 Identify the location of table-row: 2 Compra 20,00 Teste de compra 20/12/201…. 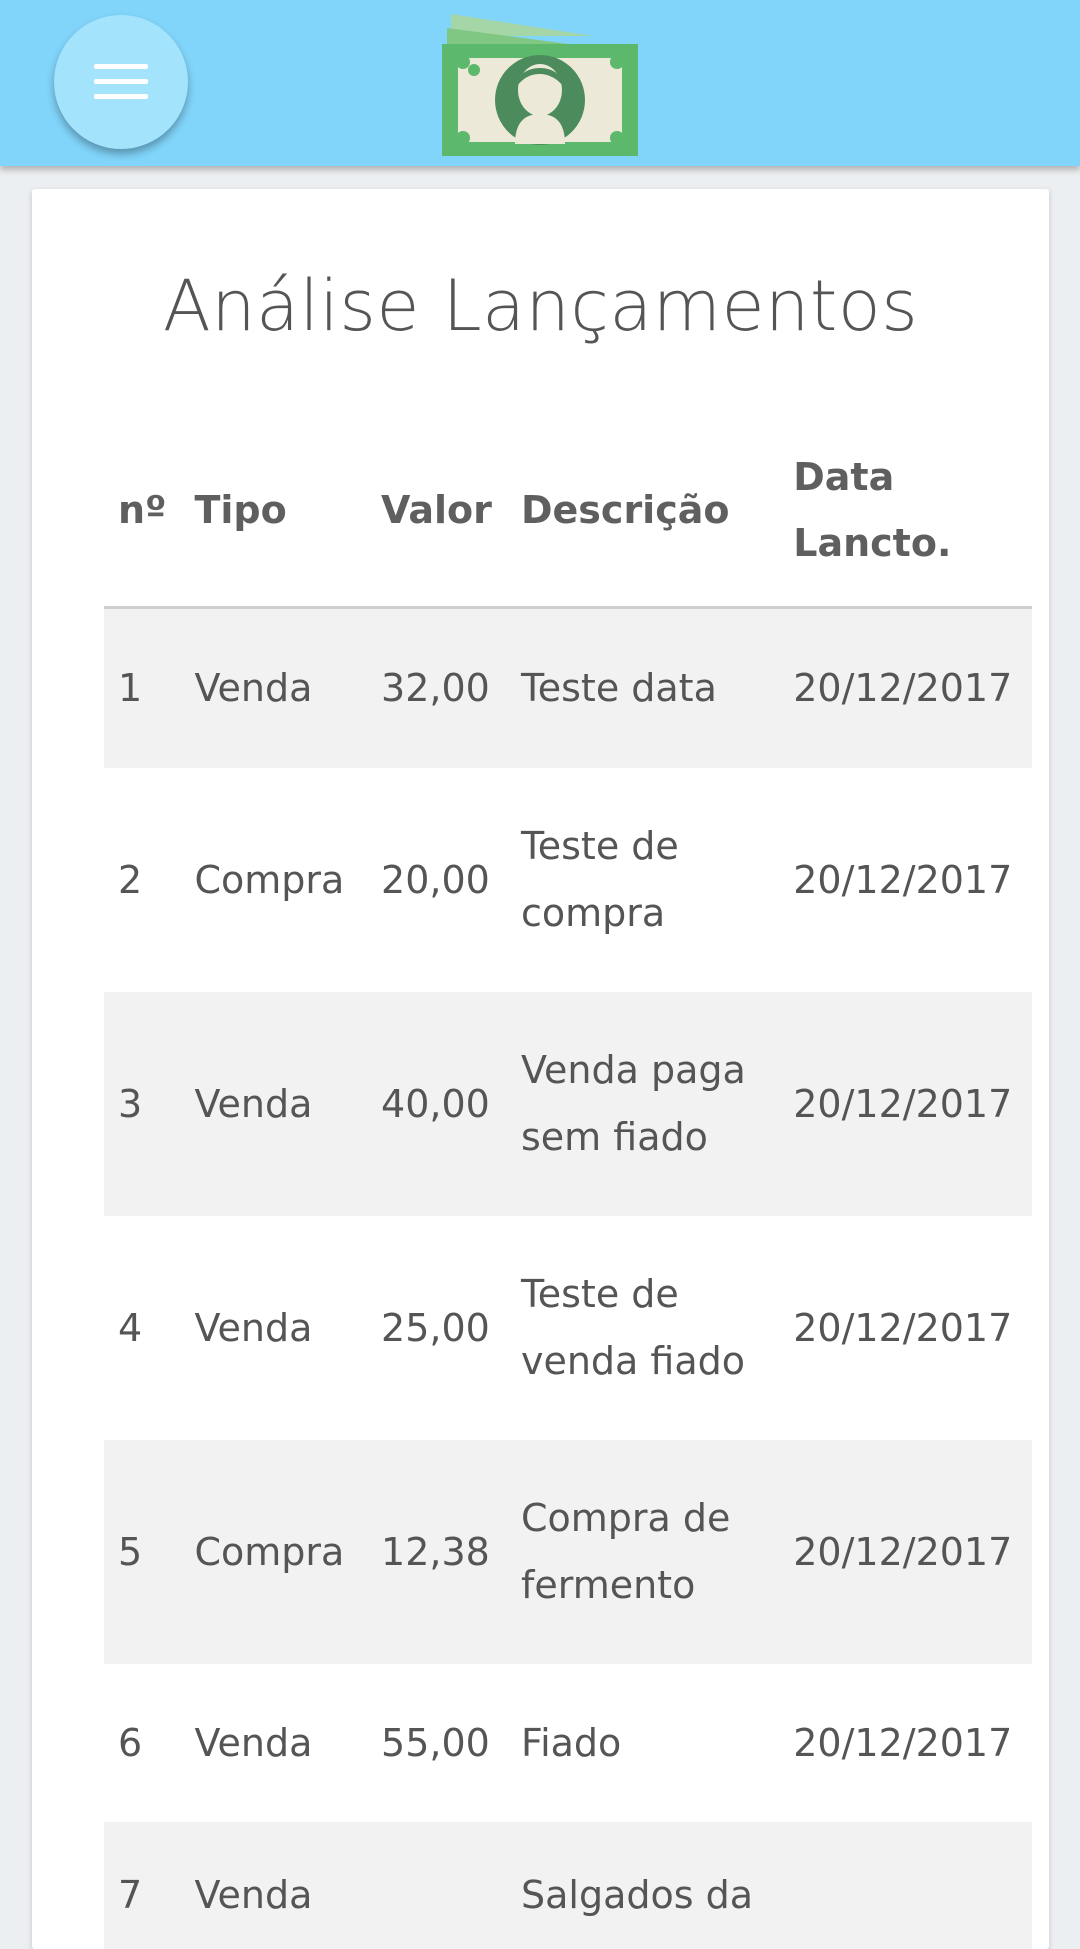
(568, 880).